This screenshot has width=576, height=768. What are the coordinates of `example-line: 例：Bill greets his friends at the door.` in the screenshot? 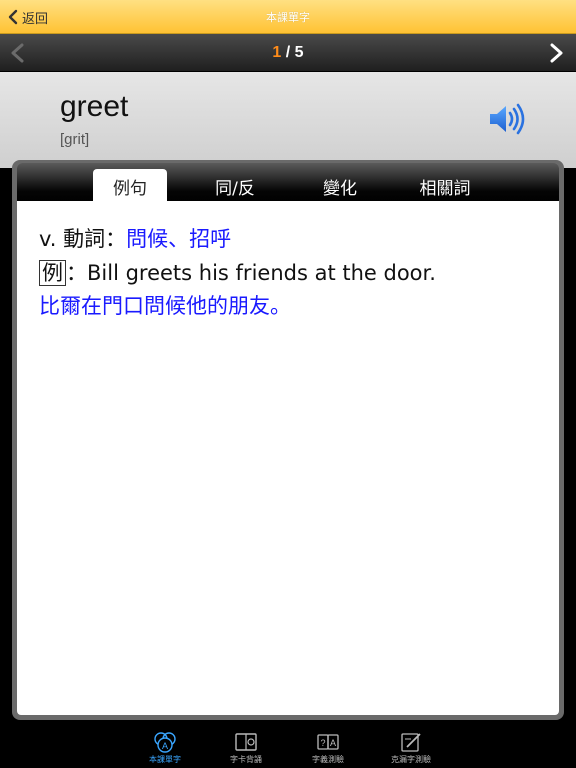 It's located at (237, 272).